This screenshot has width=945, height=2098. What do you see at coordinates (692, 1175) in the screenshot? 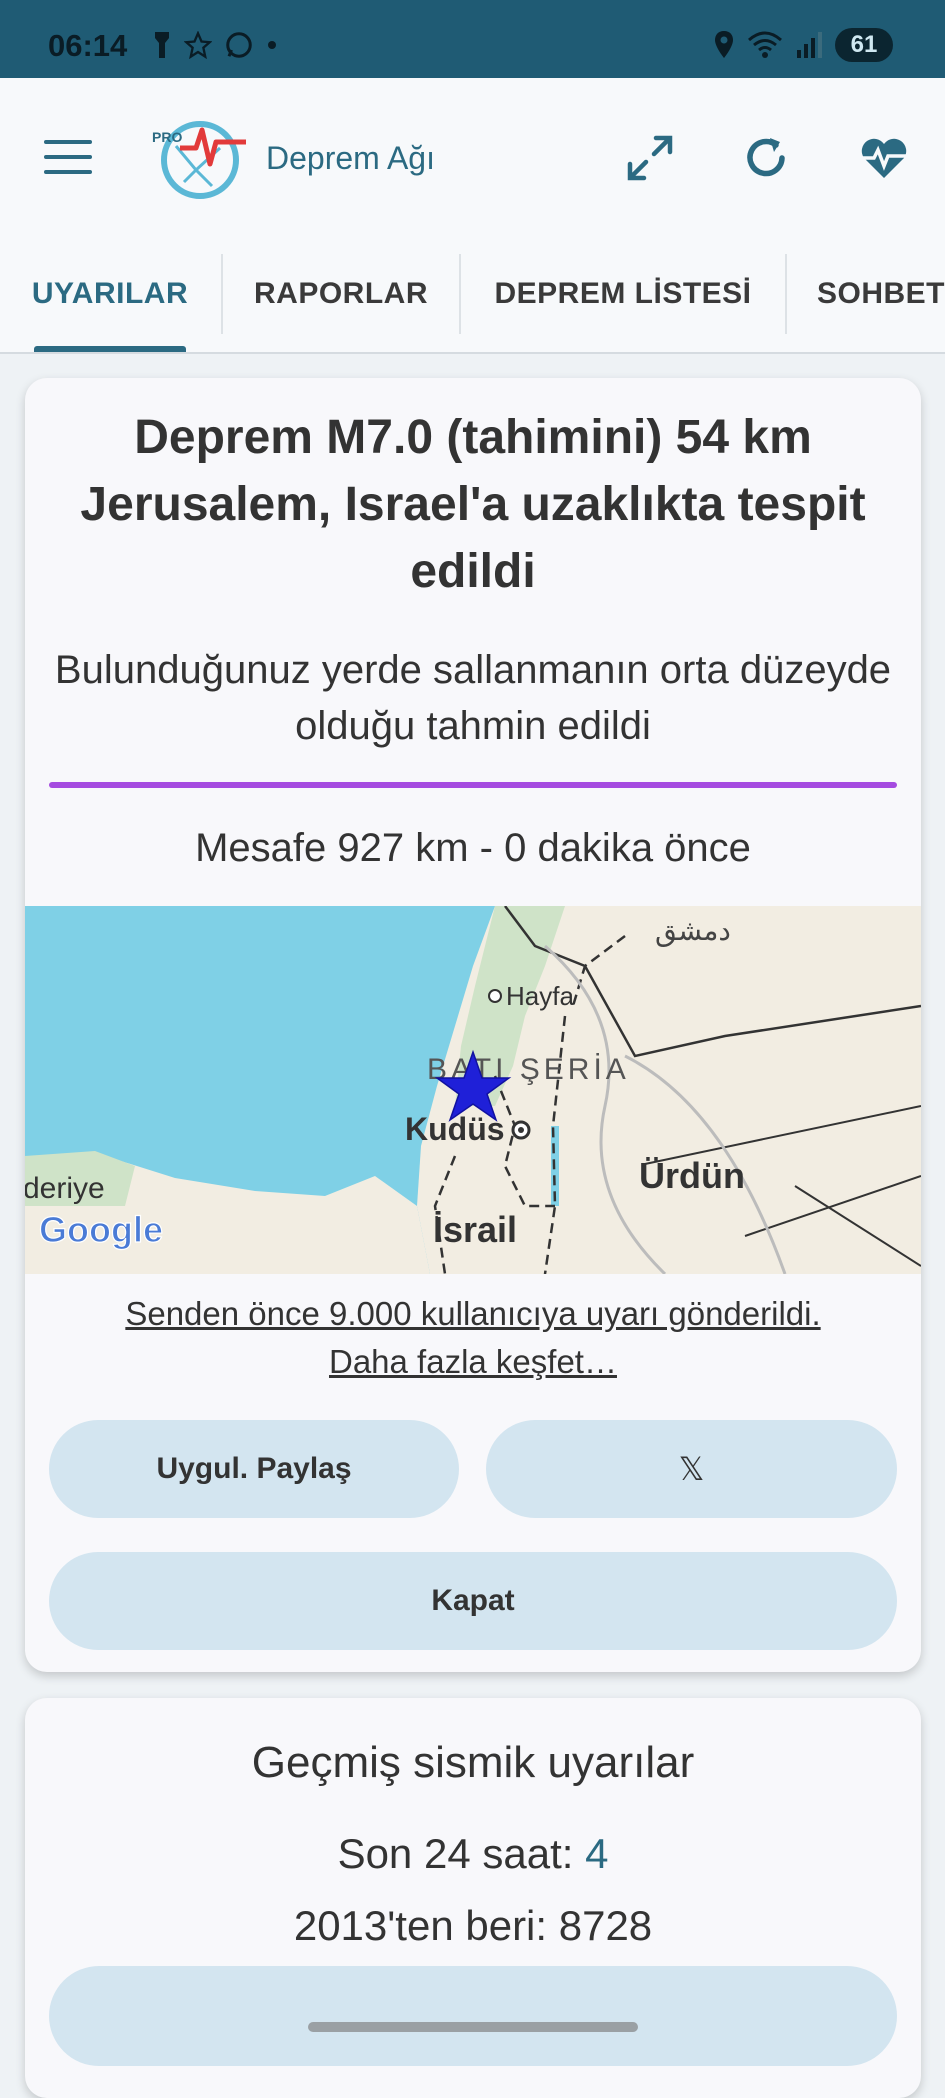
I see `label-jordan: Ürdün` at bounding box center [692, 1175].